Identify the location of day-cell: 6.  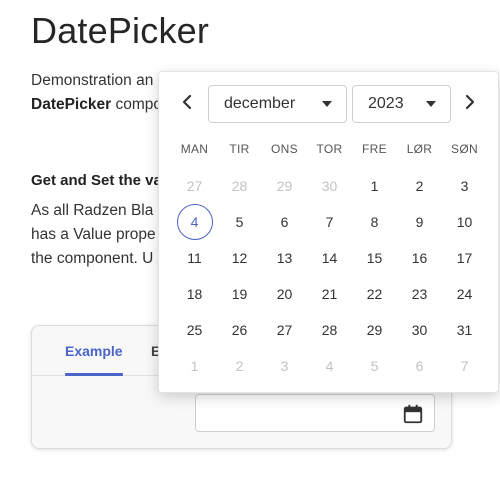
(284, 222).